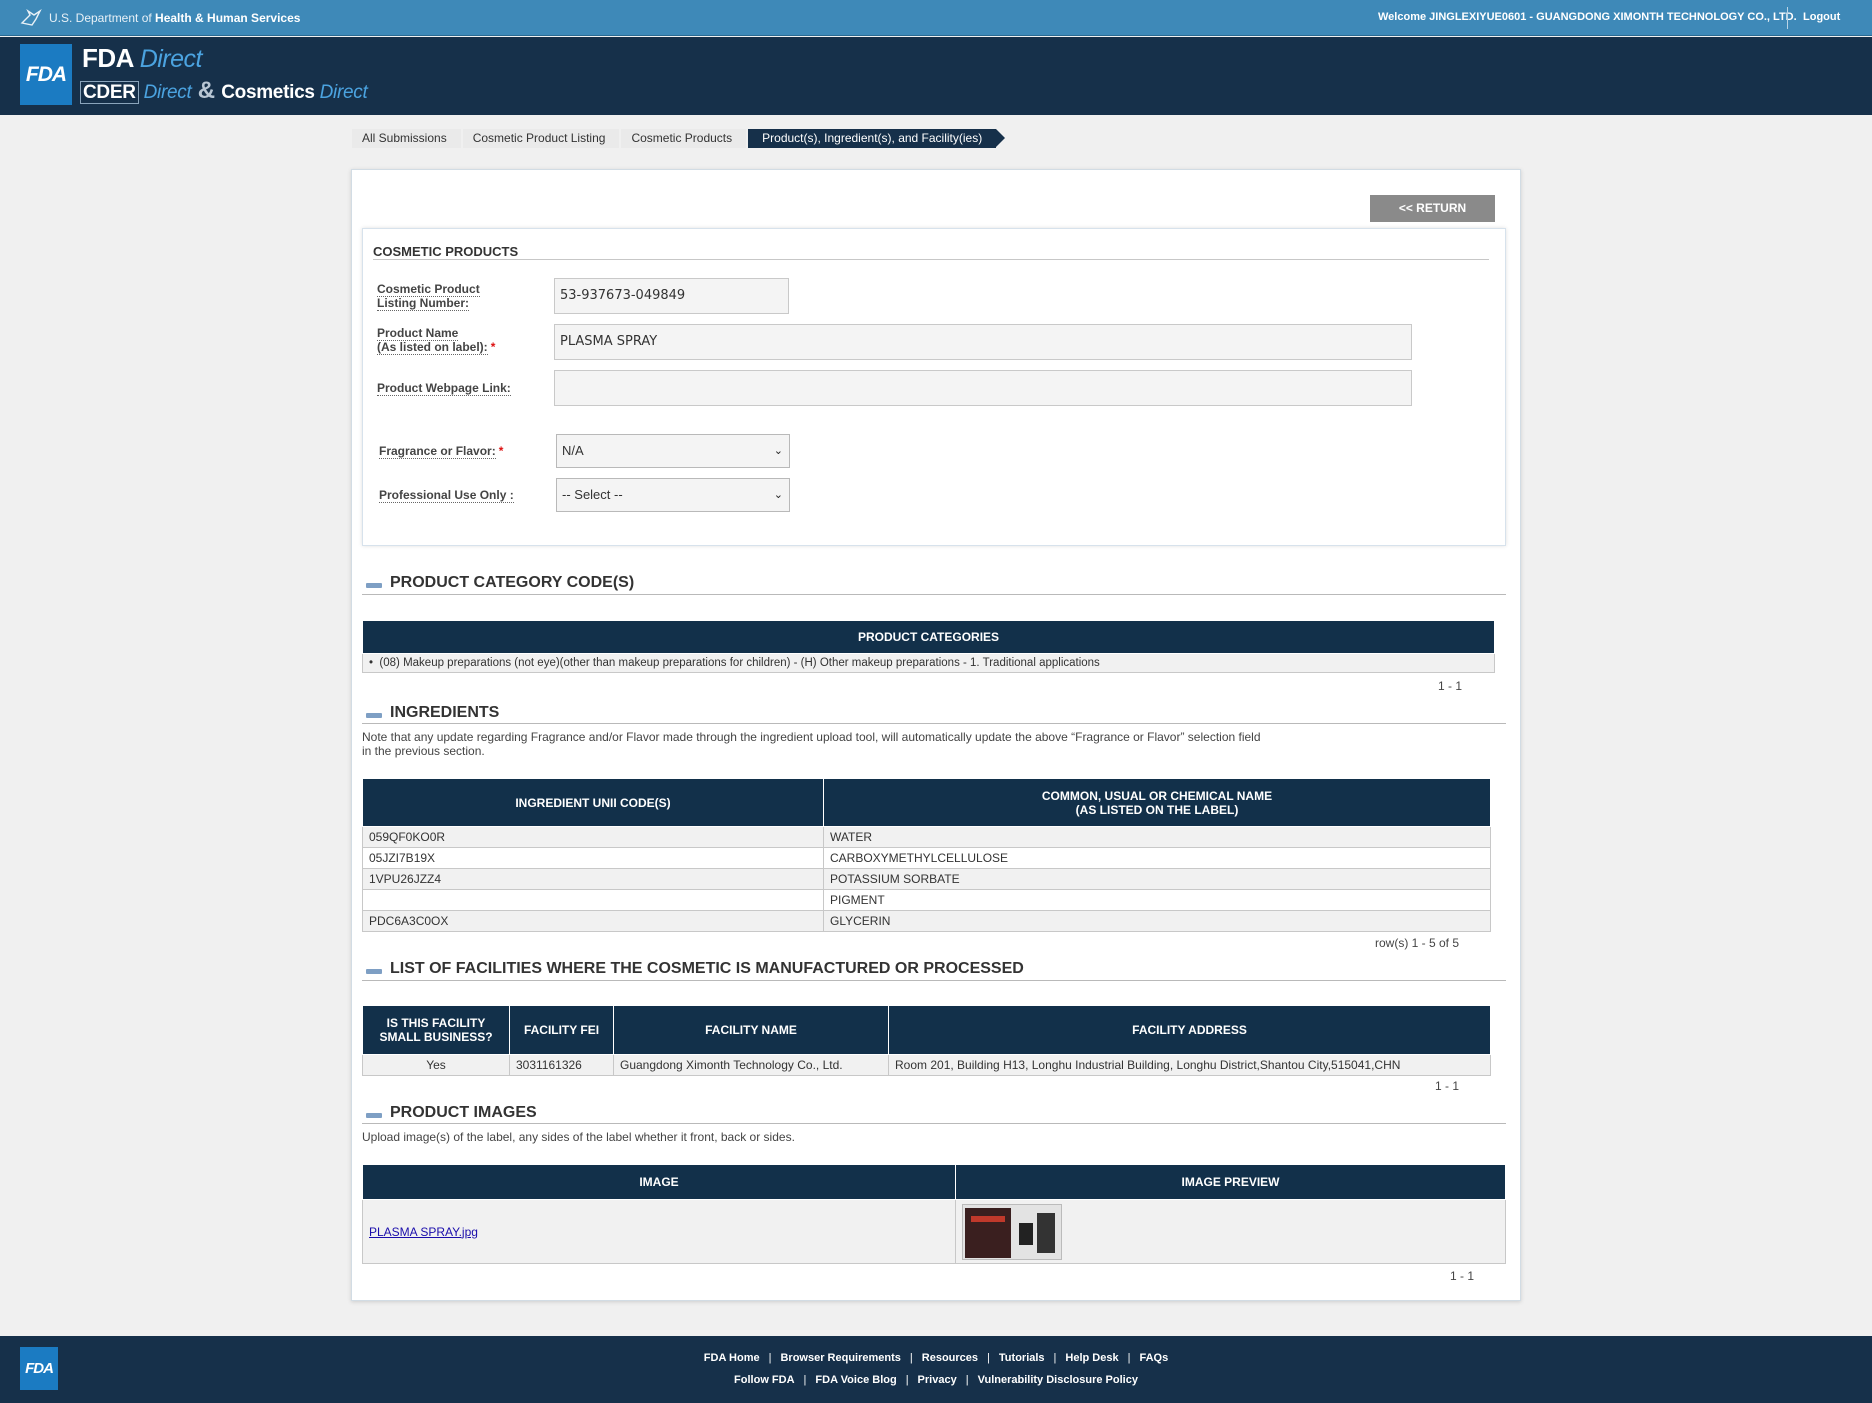 This screenshot has width=1872, height=1403. Describe the element at coordinates (926, 900) in the screenshot. I see `table-row: PIGMENT` at that location.